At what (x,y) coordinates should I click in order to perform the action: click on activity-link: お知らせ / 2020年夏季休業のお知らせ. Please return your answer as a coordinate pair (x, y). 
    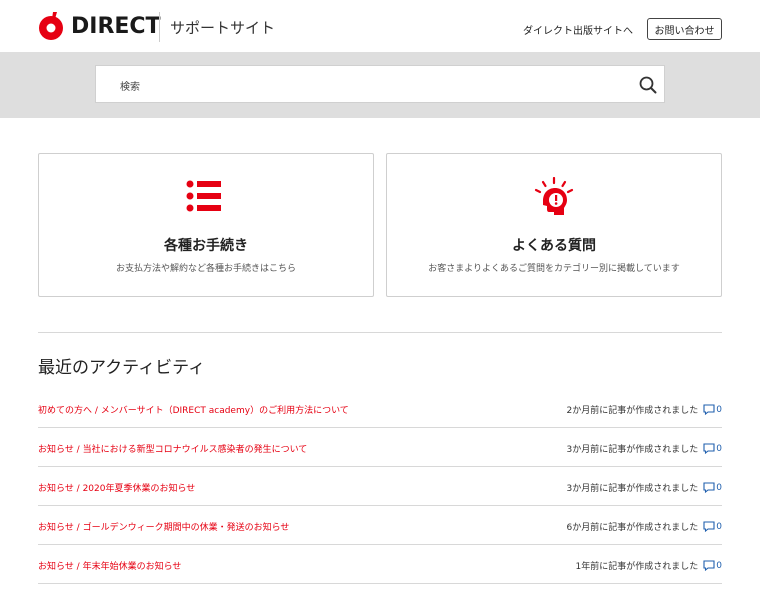
    Looking at the image, I should click on (116, 487).